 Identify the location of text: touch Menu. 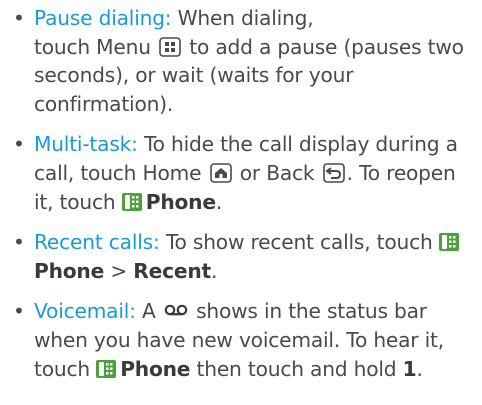
(92, 46).